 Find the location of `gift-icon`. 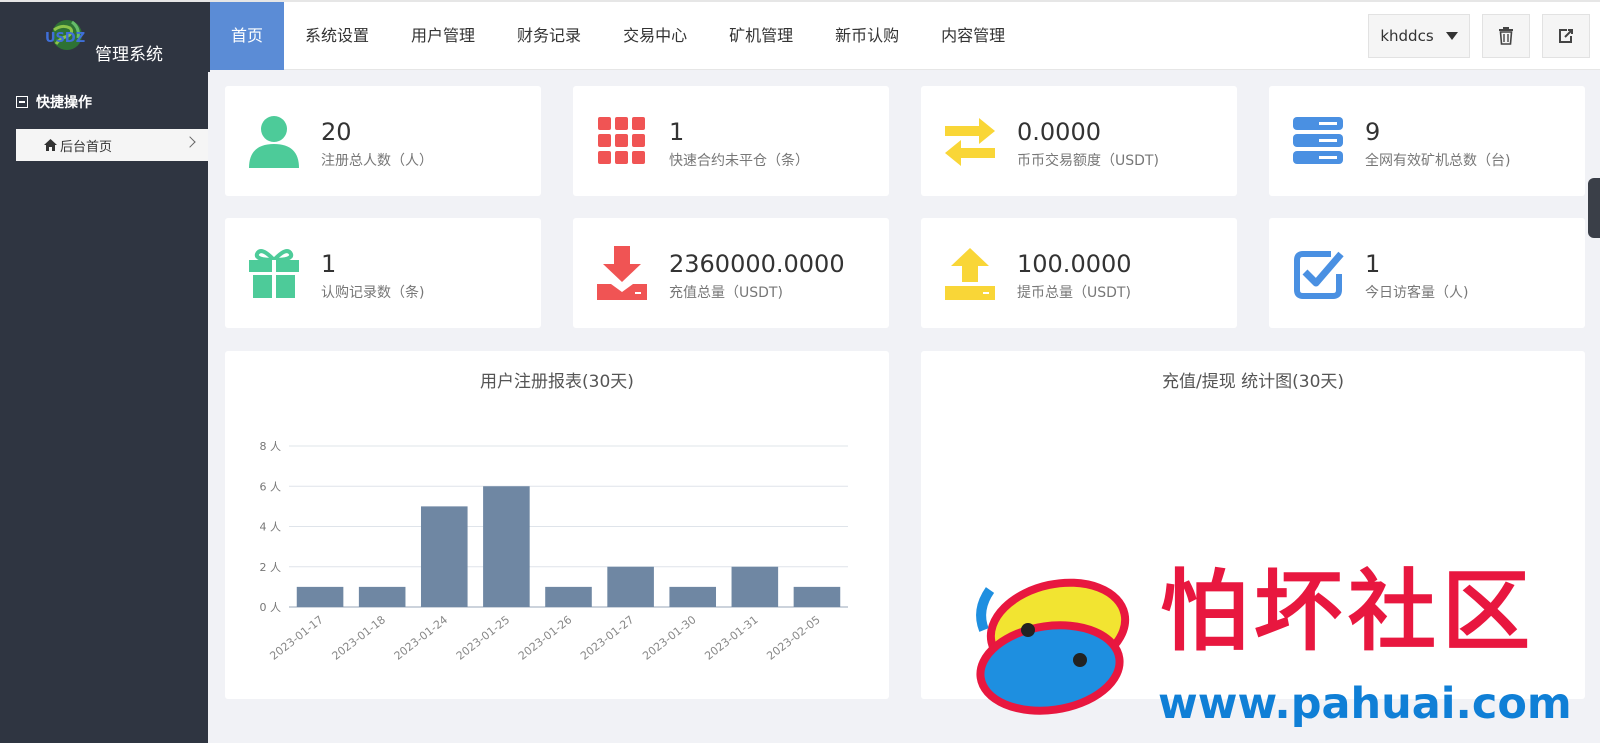

gift-icon is located at coordinates (274, 273).